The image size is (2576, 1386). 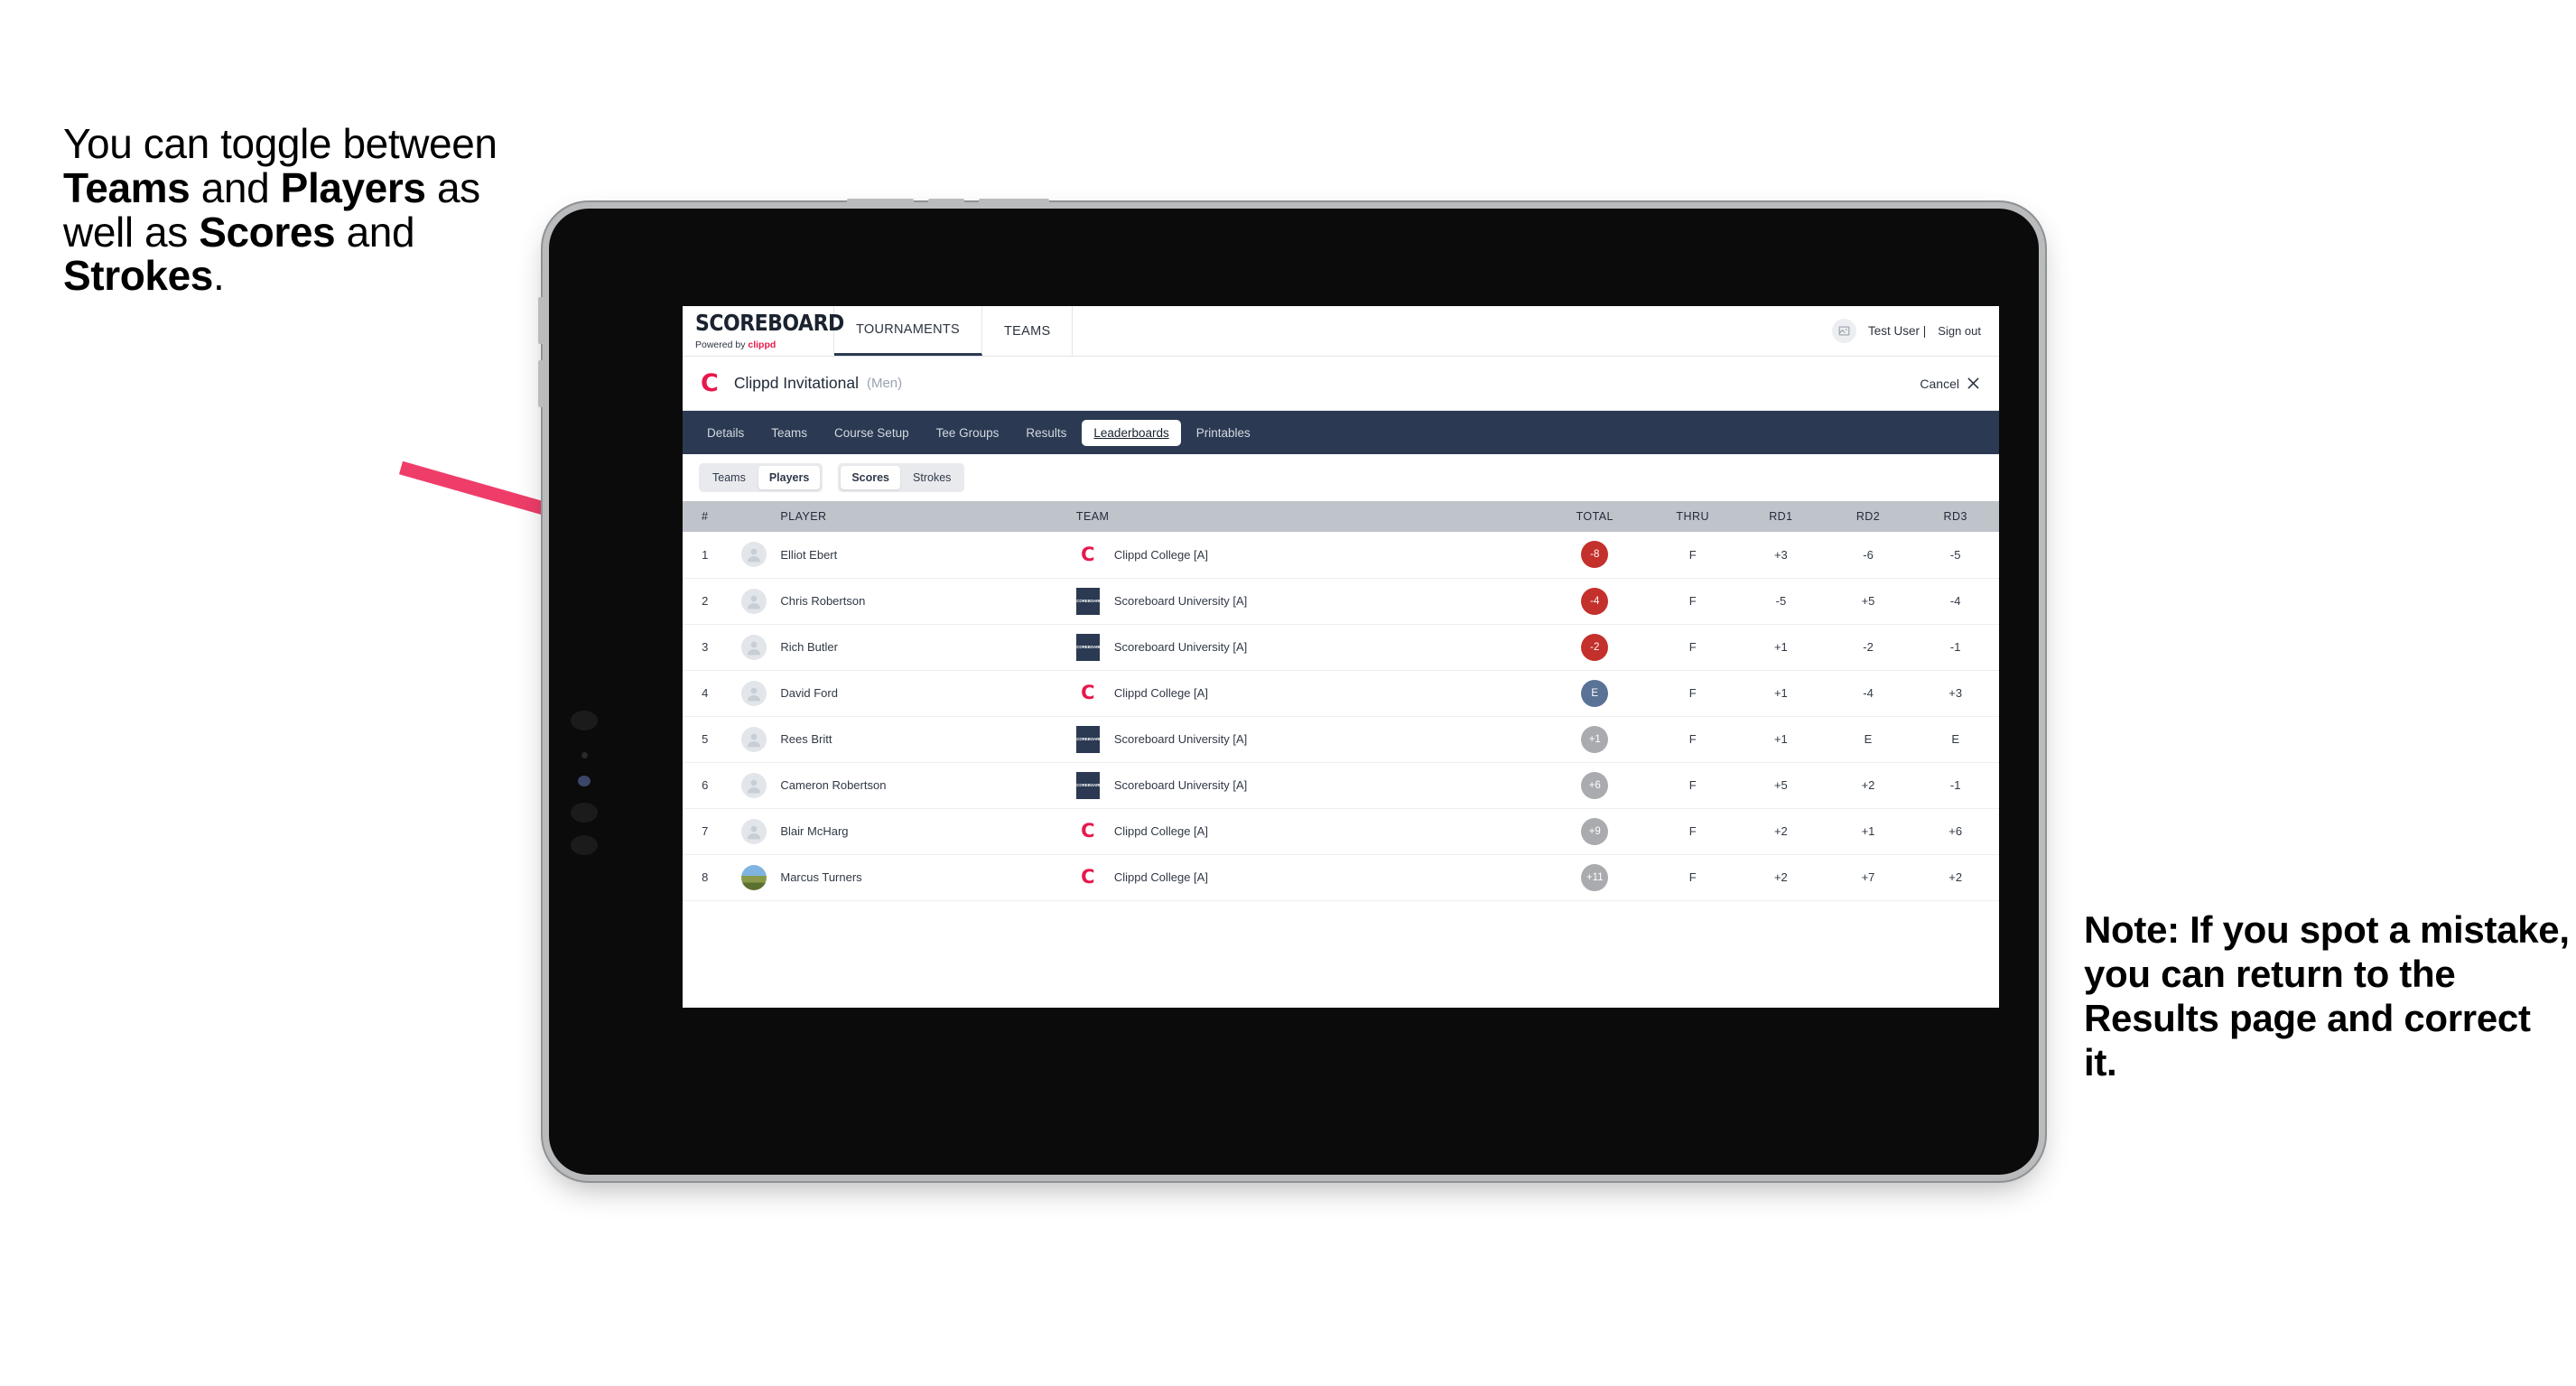 I want to click on player-name: Blair McHarg, so click(x=814, y=831).